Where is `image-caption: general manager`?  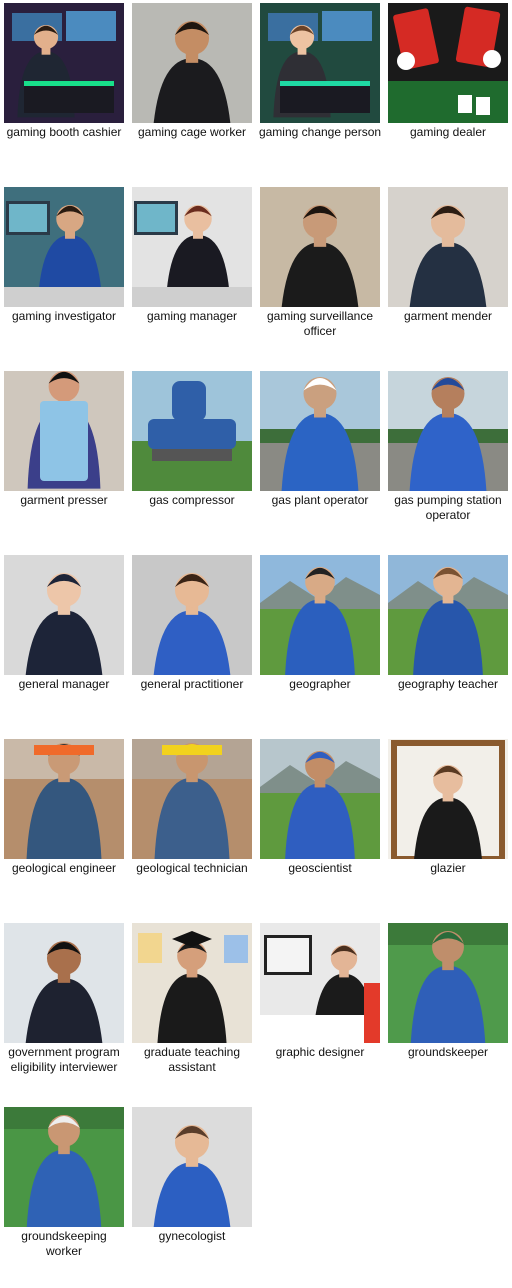
image-caption: general manager is located at coordinates (64, 684).